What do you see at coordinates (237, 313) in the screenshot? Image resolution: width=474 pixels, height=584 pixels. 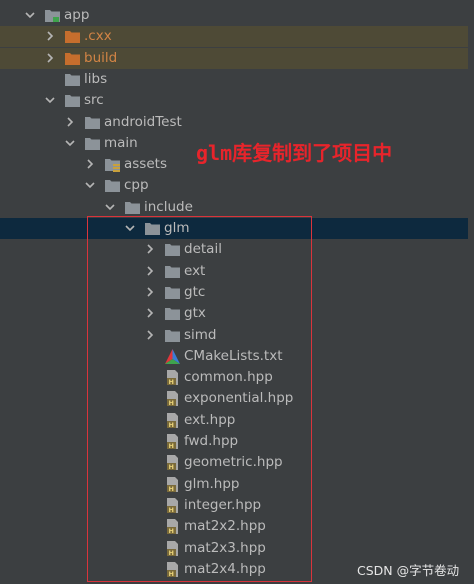 I see `tree-row-gtx: gtx` at bounding box center [237, 313].